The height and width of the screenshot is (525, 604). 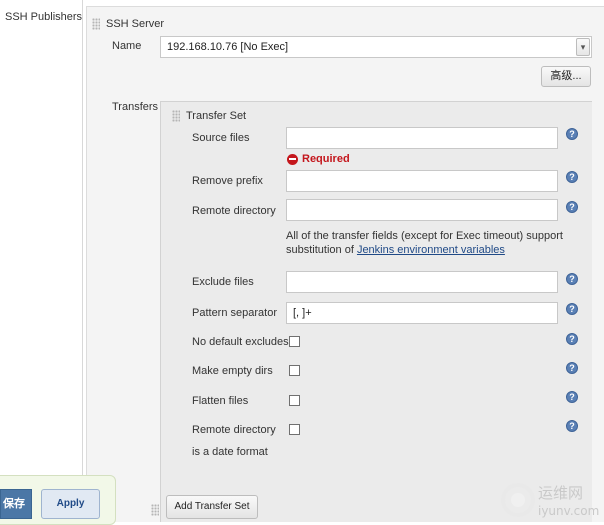 What do you see at coordinates (41, 261) in the screenshot?
I see `left-column` at bounding box center [41, 261].